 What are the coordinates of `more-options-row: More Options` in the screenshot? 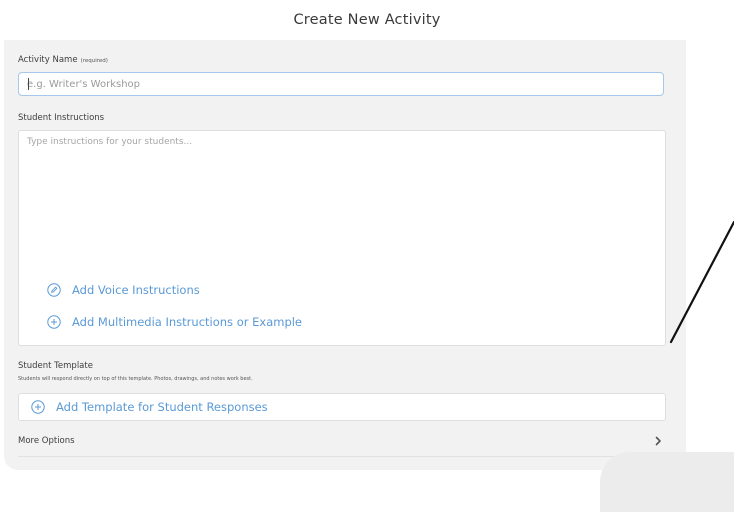 It's located at (342, 443).